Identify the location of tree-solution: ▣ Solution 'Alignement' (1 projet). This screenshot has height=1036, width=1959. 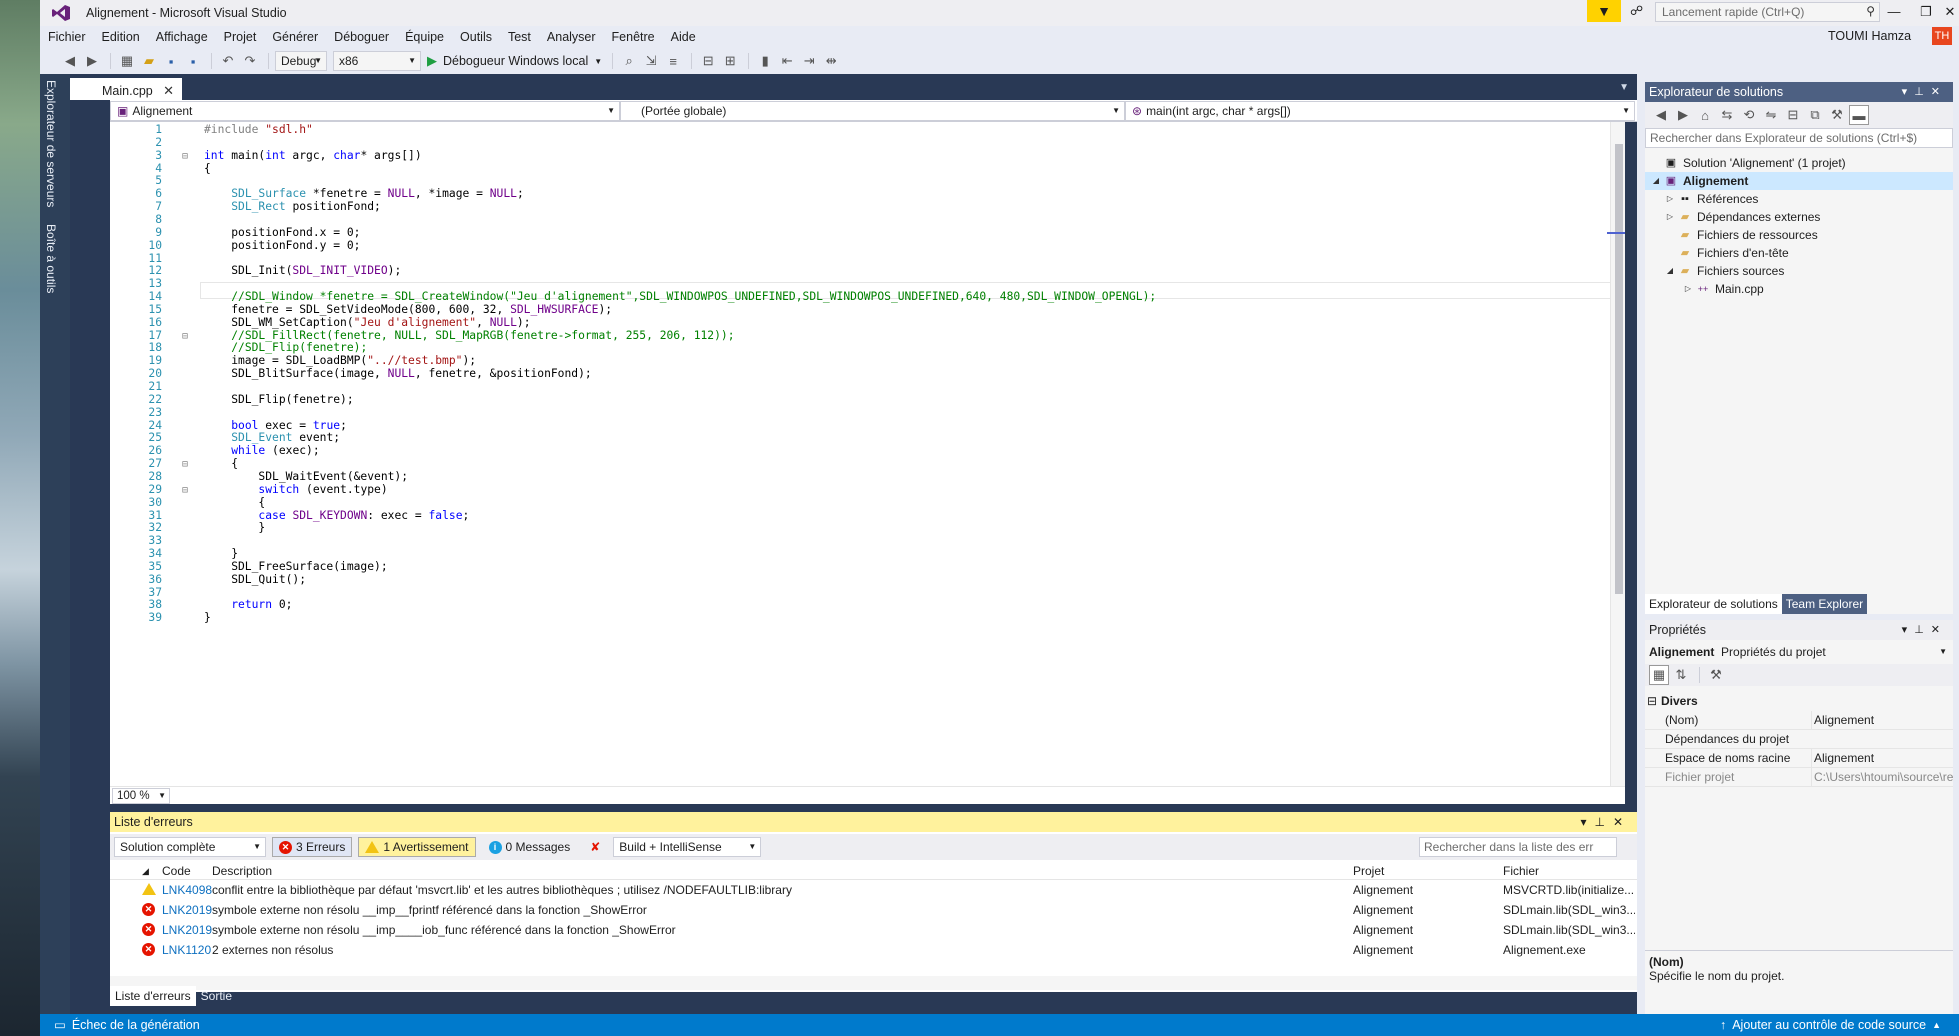
(1747, 163).